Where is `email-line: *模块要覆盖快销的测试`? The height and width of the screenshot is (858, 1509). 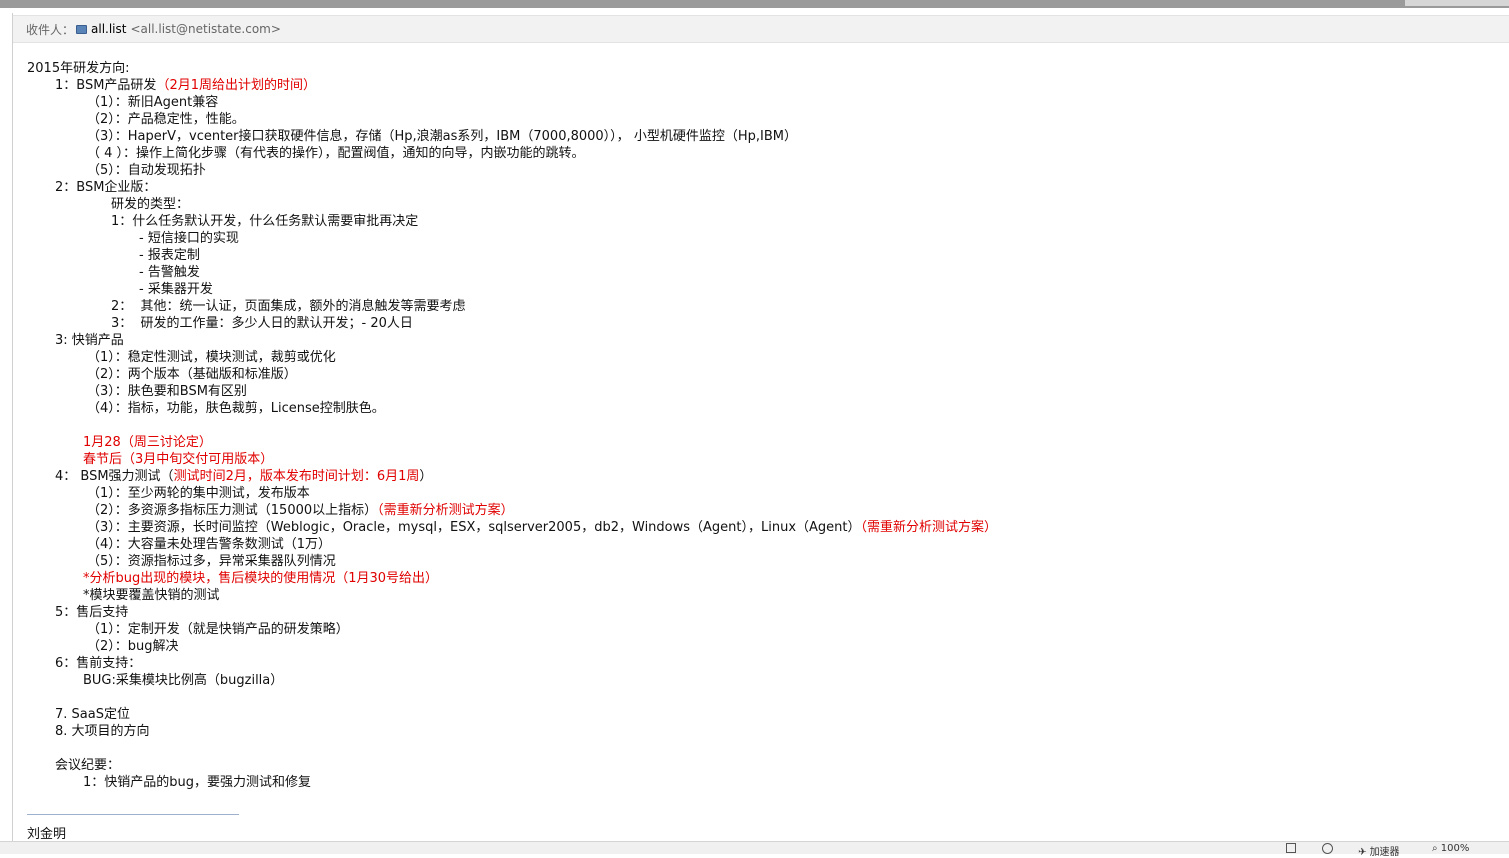 email-line: *模块要覆盖快销的测试 is located at coordinates (762, 595).